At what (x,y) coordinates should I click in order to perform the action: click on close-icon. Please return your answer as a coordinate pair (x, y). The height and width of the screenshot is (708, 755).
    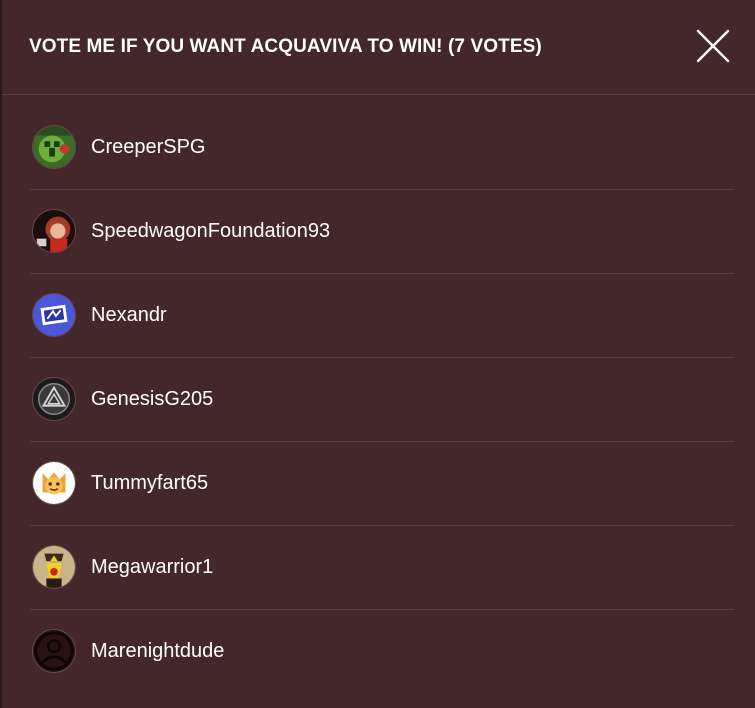
    Looking at the image, I should click on (713, 46).